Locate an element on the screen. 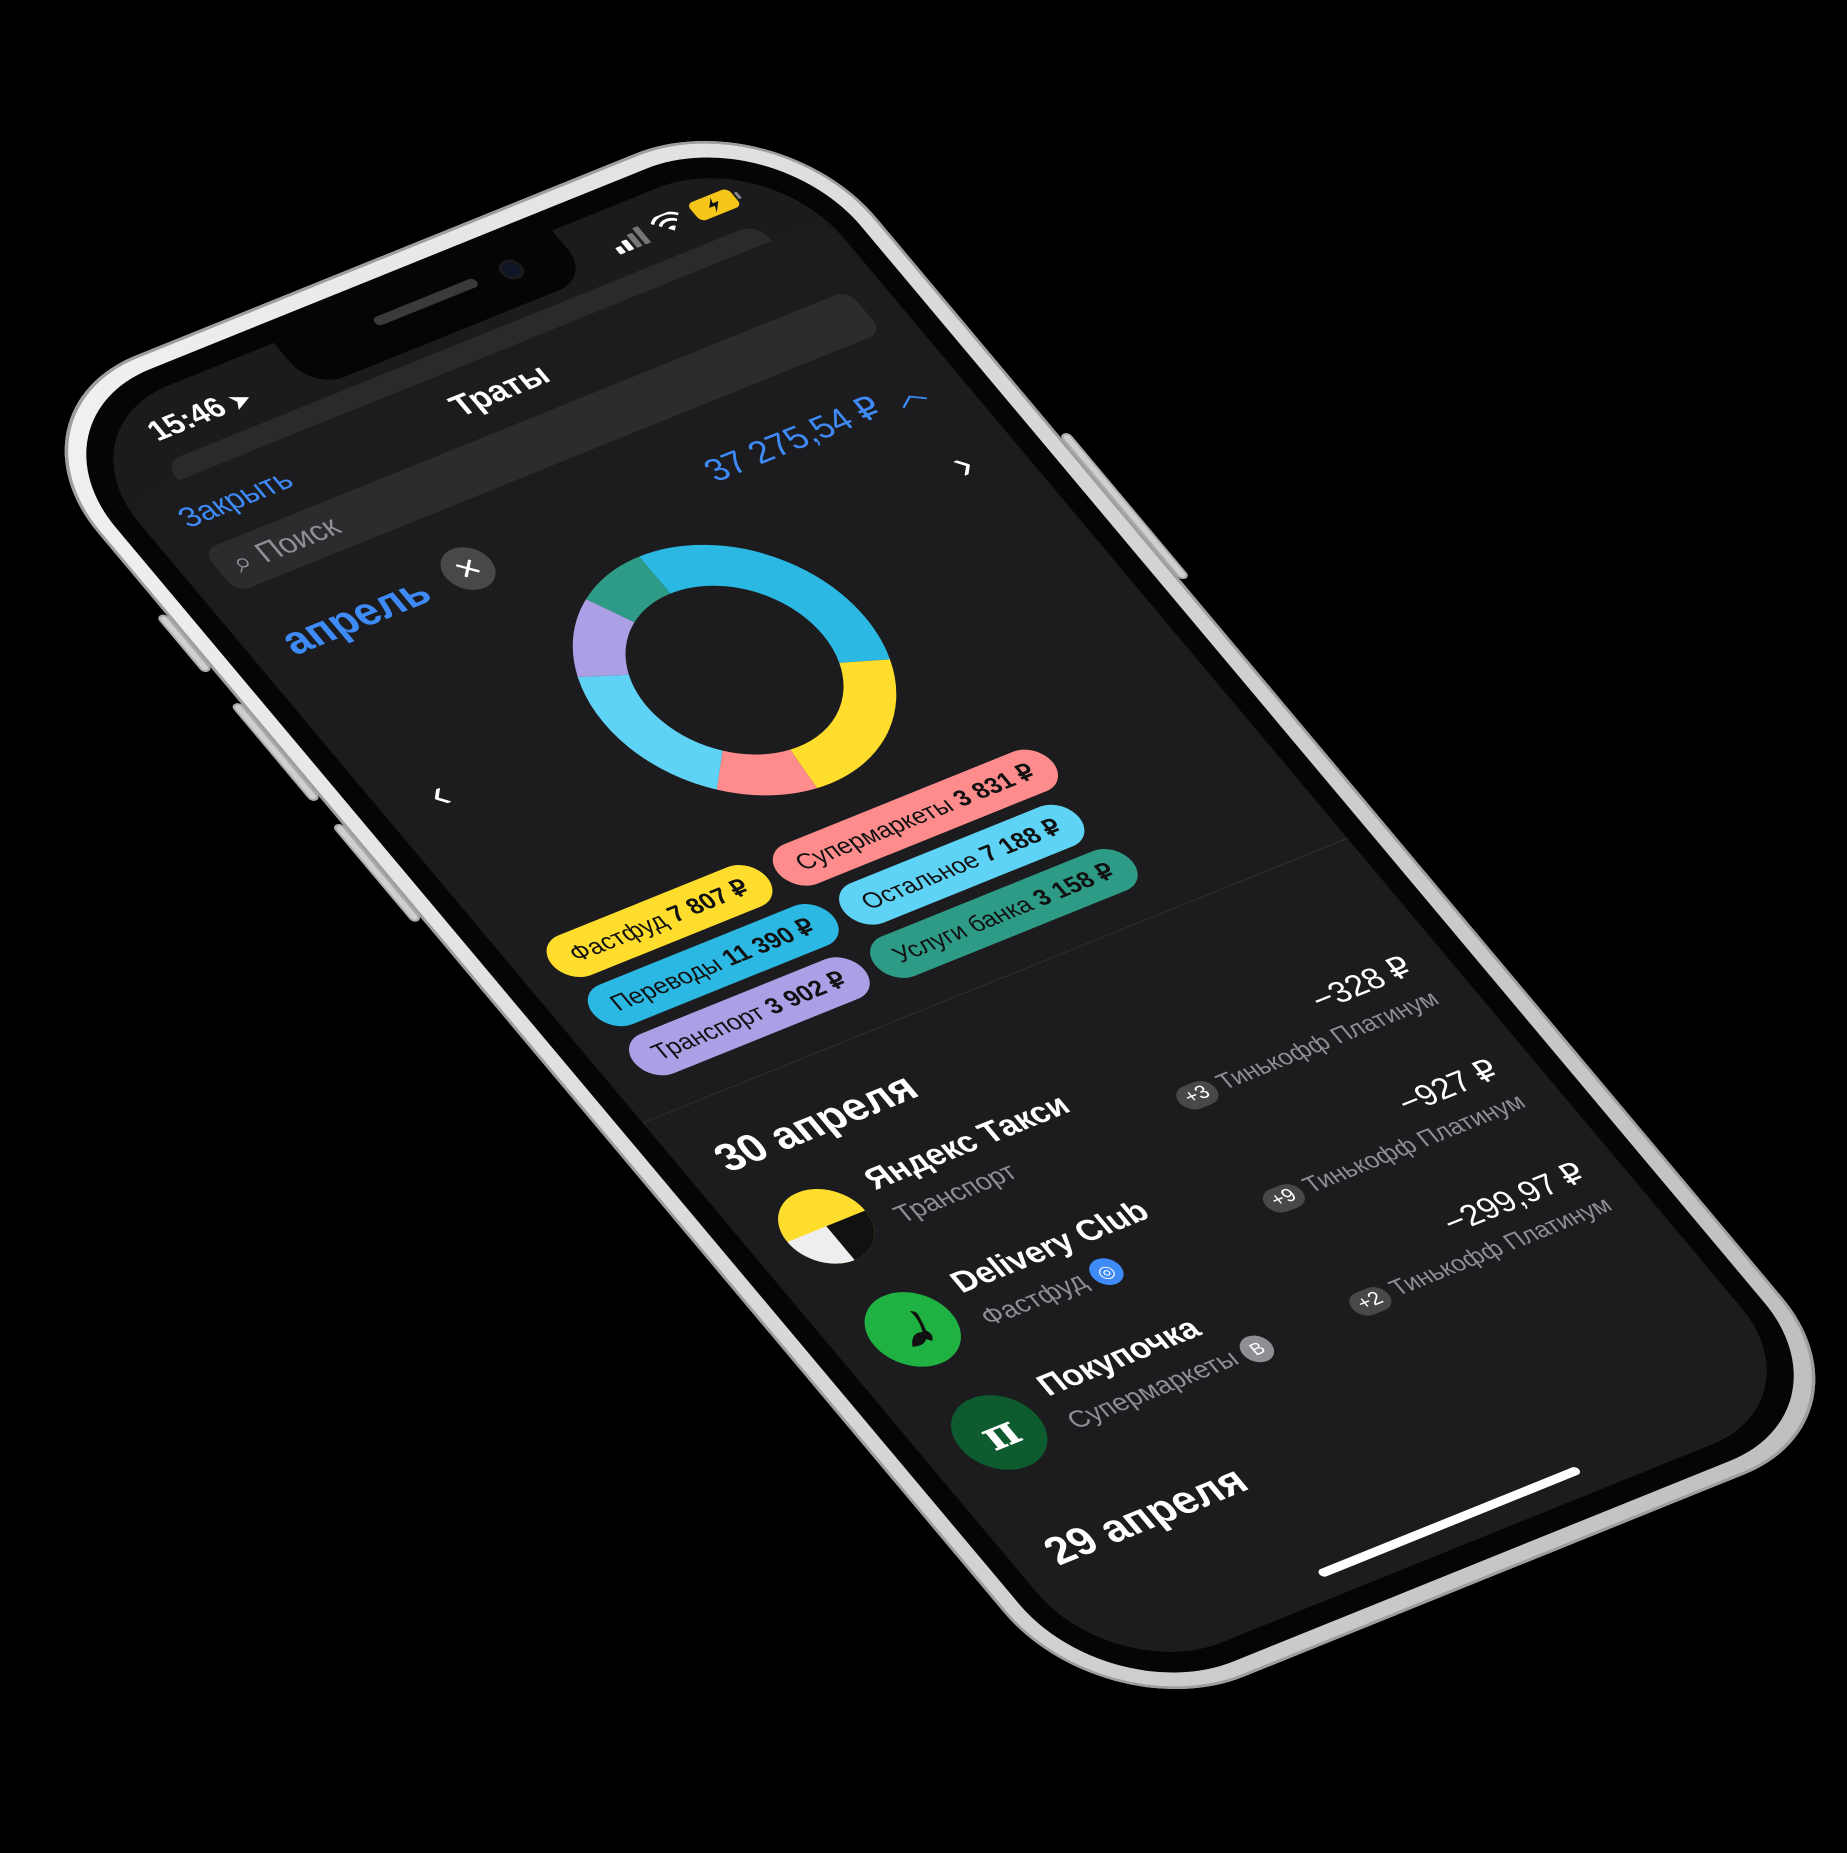 Image resolution: width=1847 pixels, height=1853 pixels. legend-chip-category: Фастфуд is located at coordinates (621, 936).